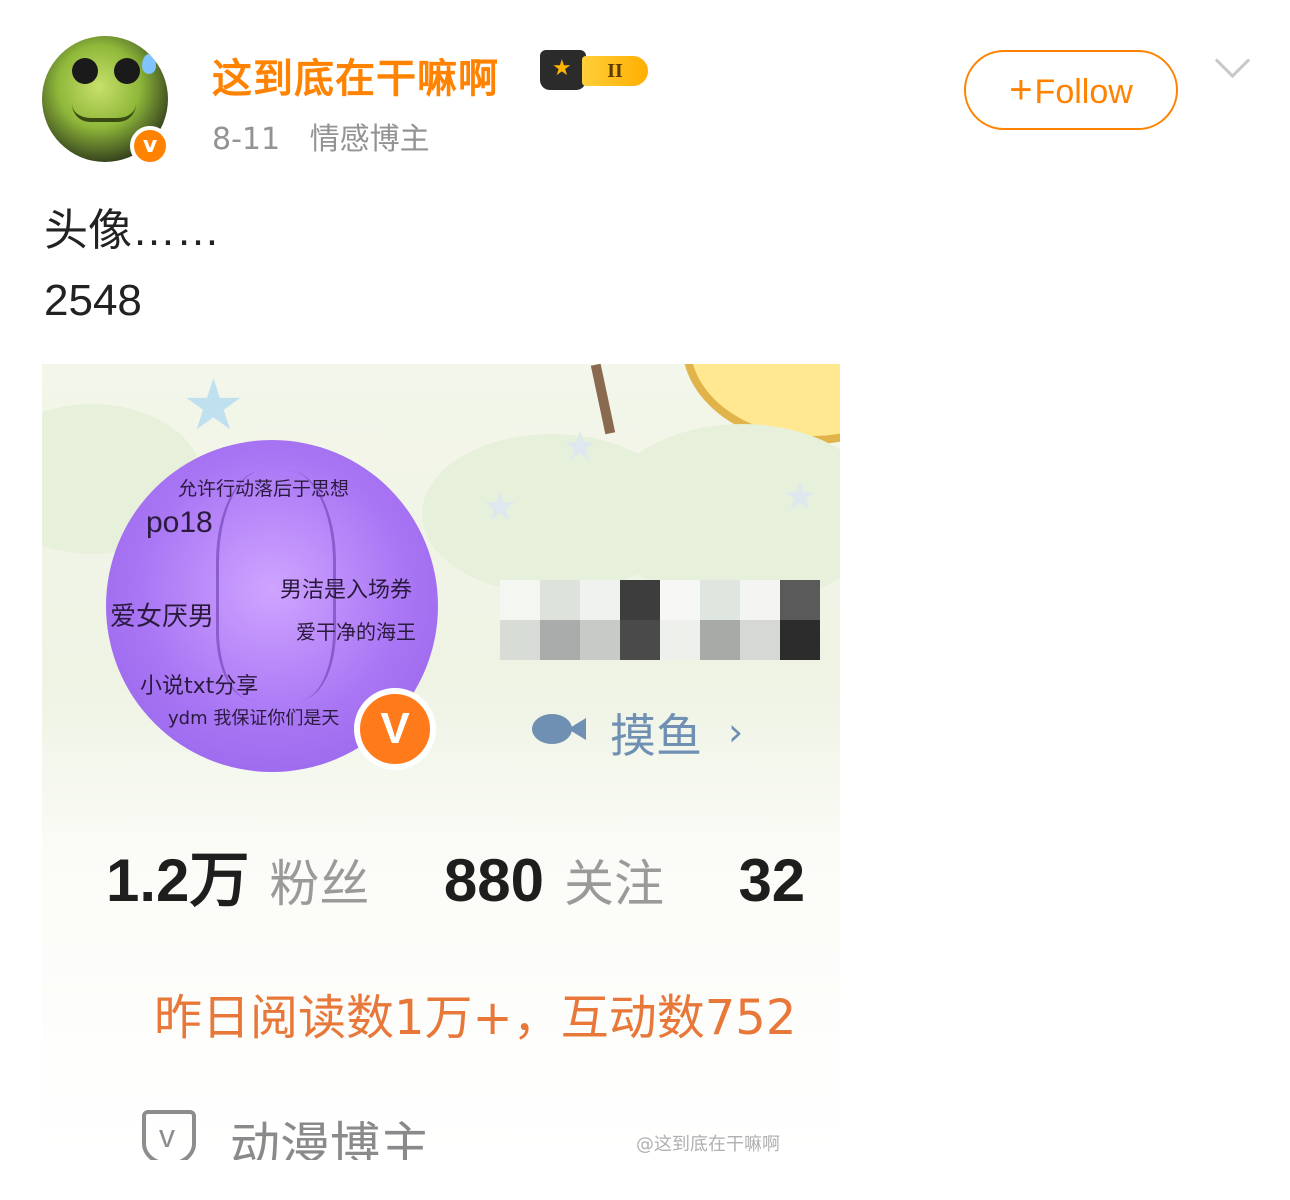  I want to click on stat-followers: 1.2万 粉丝, so click(237, 875).